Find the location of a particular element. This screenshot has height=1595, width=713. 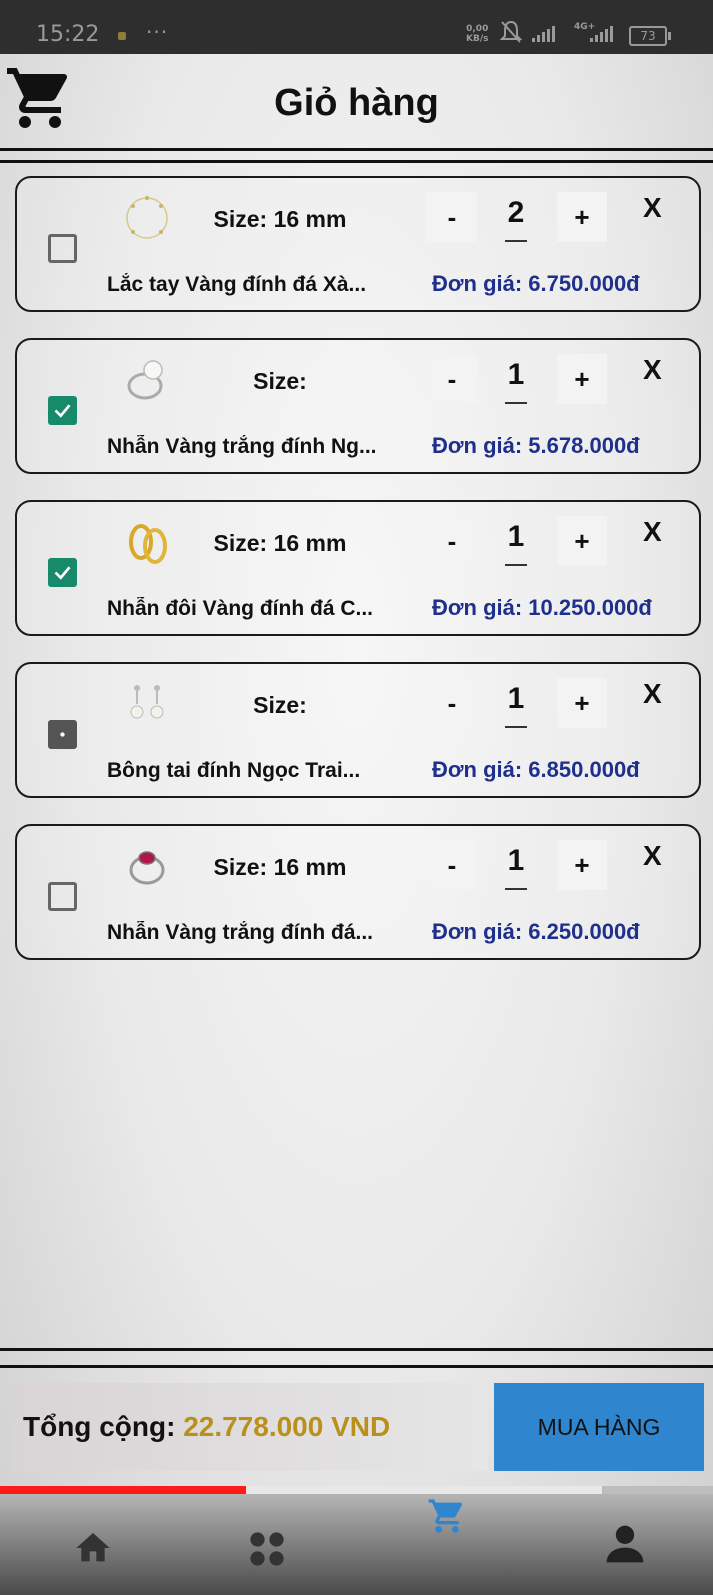

pearl-ring-icon is located at coordinates (147, 380).